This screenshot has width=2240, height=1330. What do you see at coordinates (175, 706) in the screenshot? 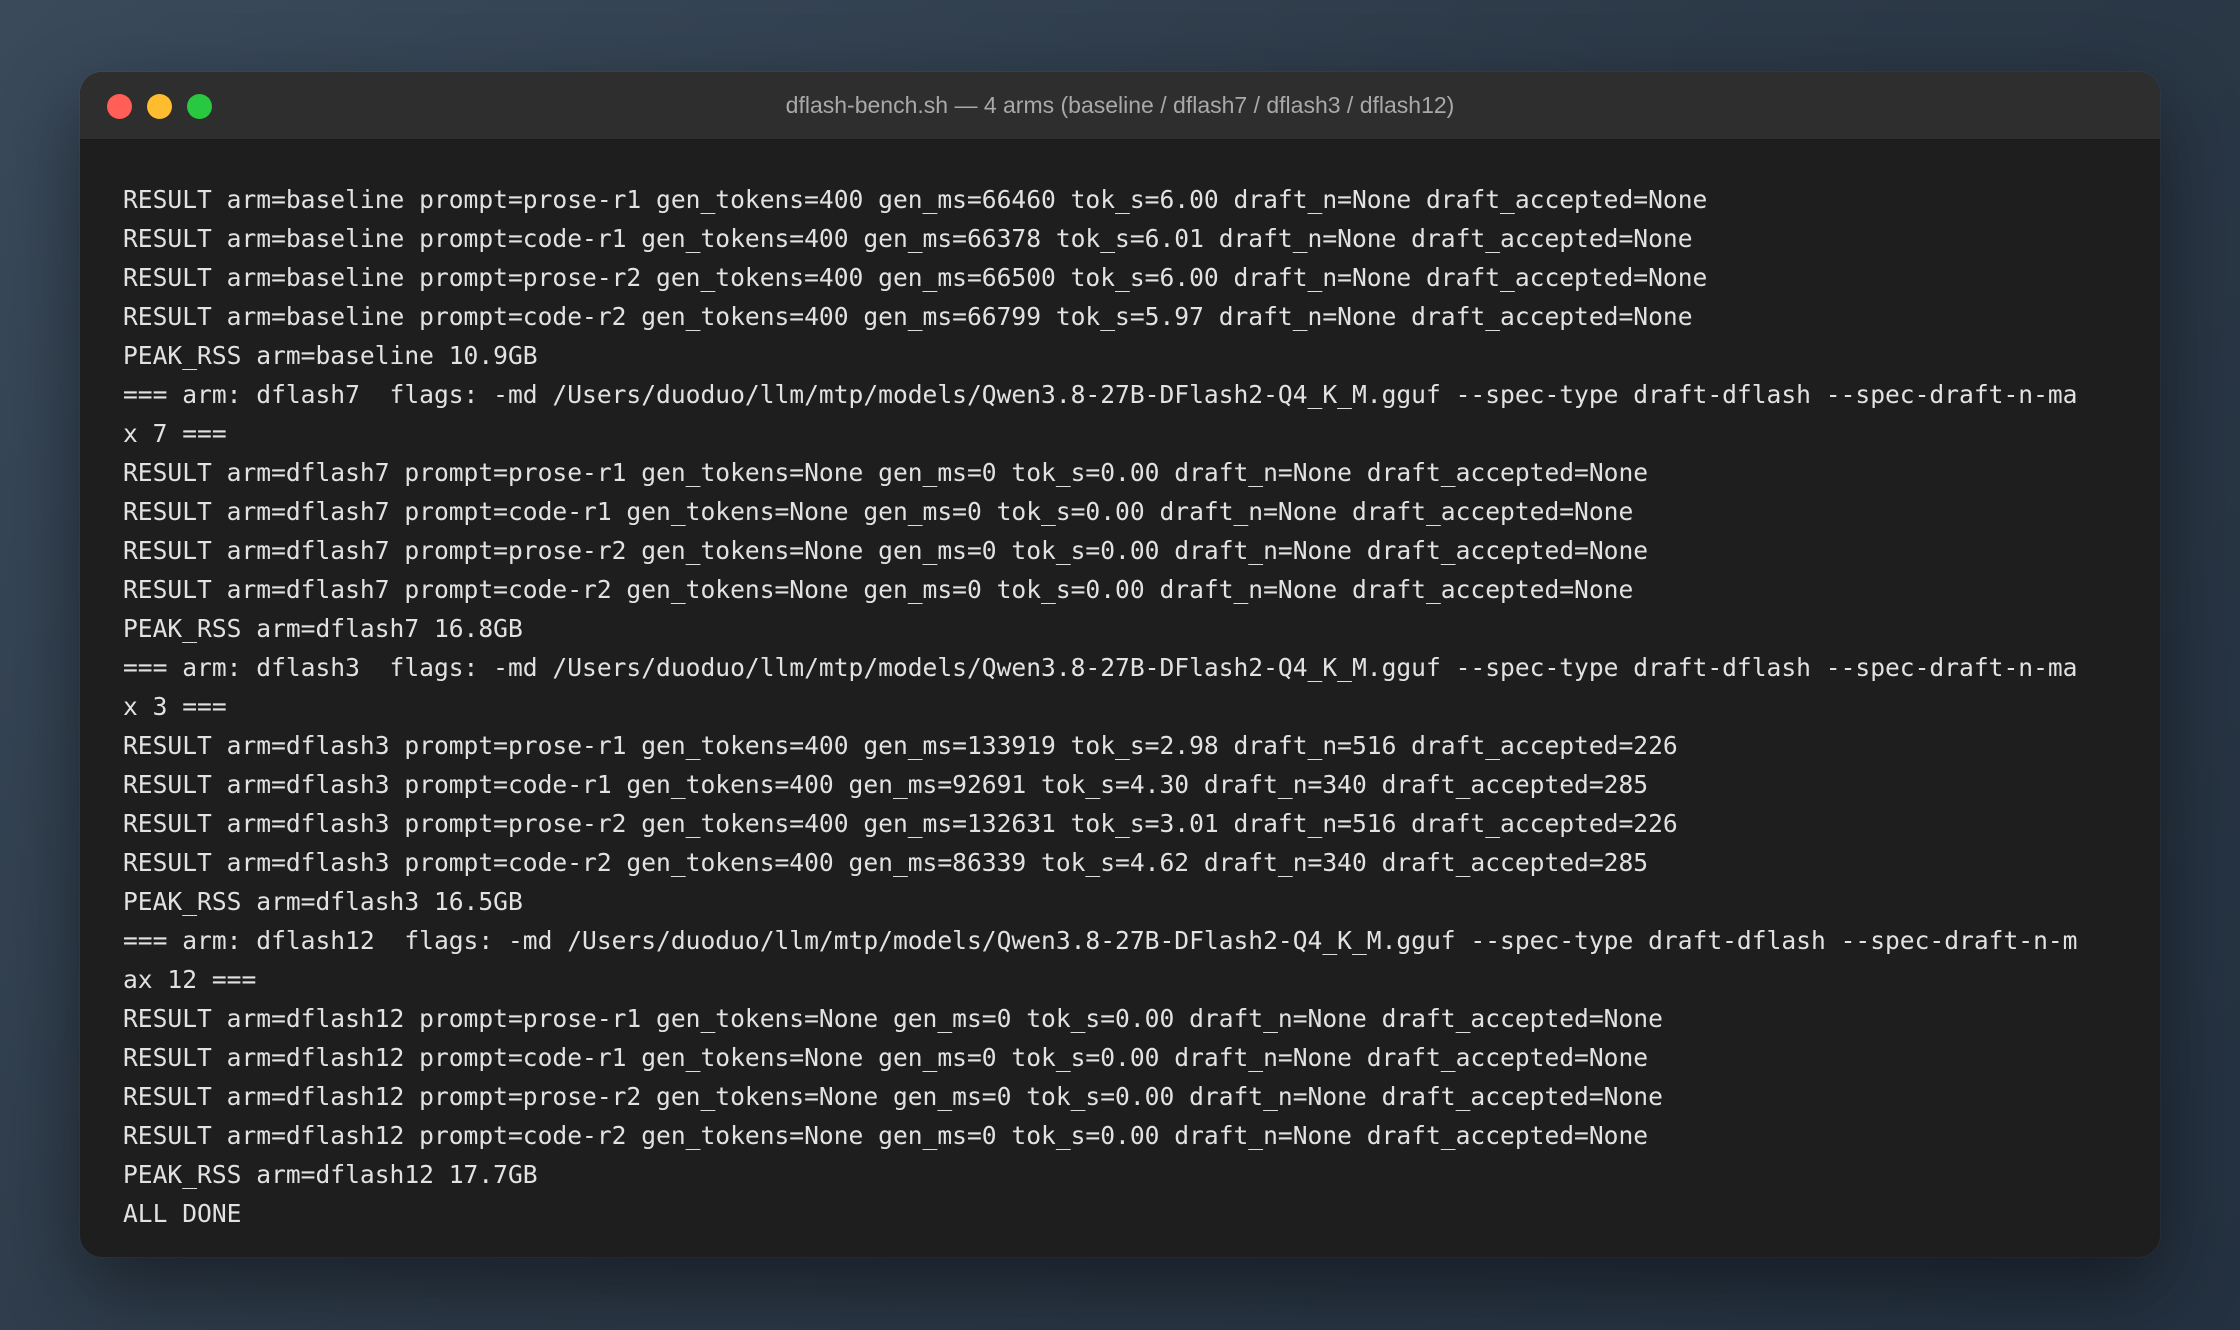
I see `terminal-line: x 3 ===` at bounding box center [175, 706].